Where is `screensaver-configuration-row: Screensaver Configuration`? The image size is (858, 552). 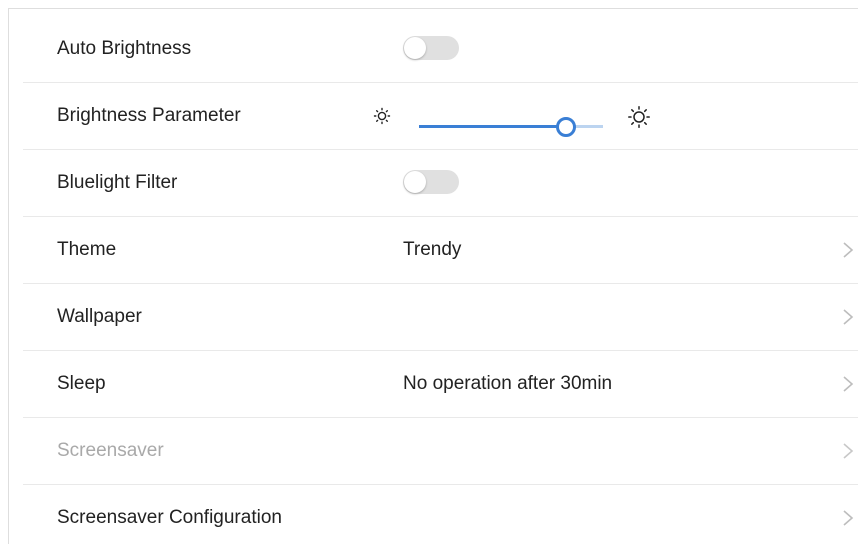
screensaver-configuration-row: Screensaver Configuration is located at coordinates (440, 518).